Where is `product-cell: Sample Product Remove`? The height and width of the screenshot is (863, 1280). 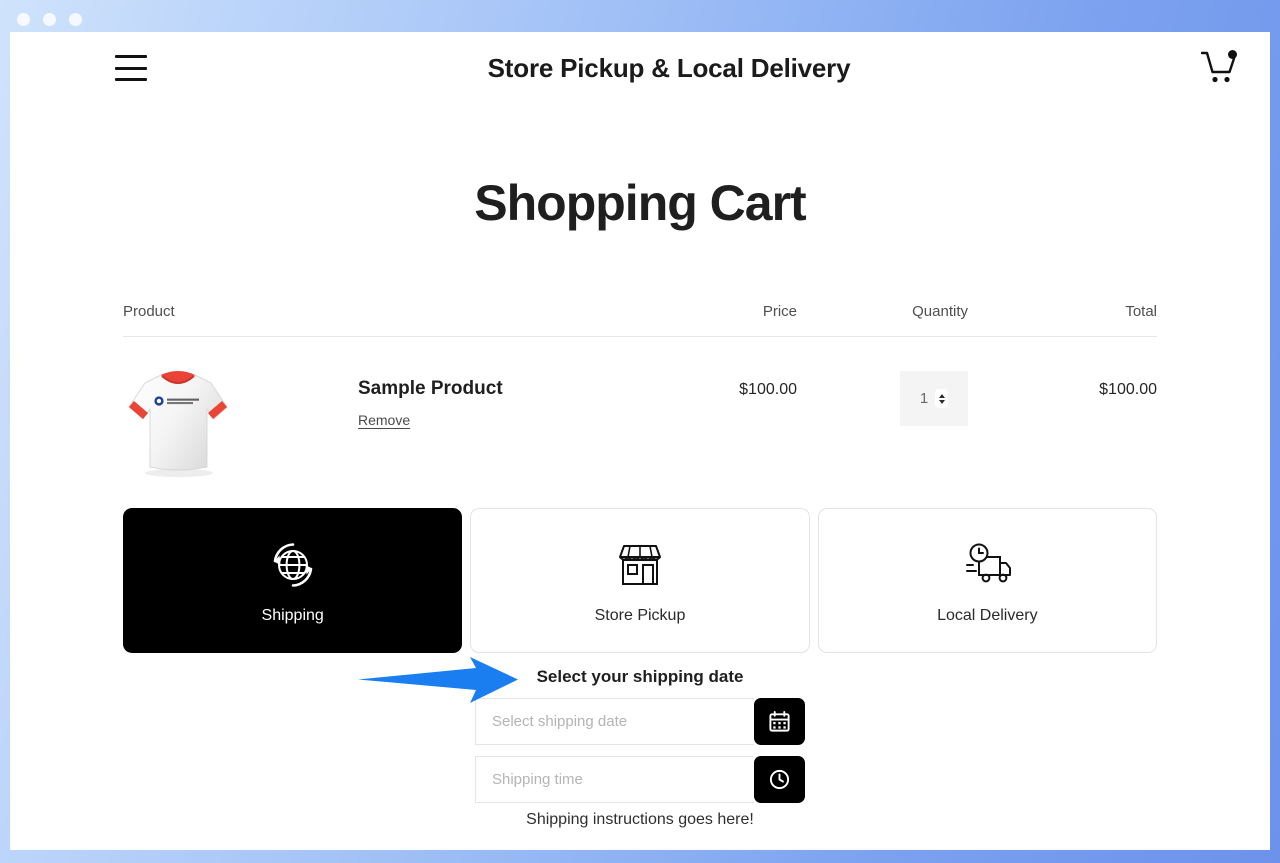
product-cell: Sample Product Remove is located at coordinates (372, 422).